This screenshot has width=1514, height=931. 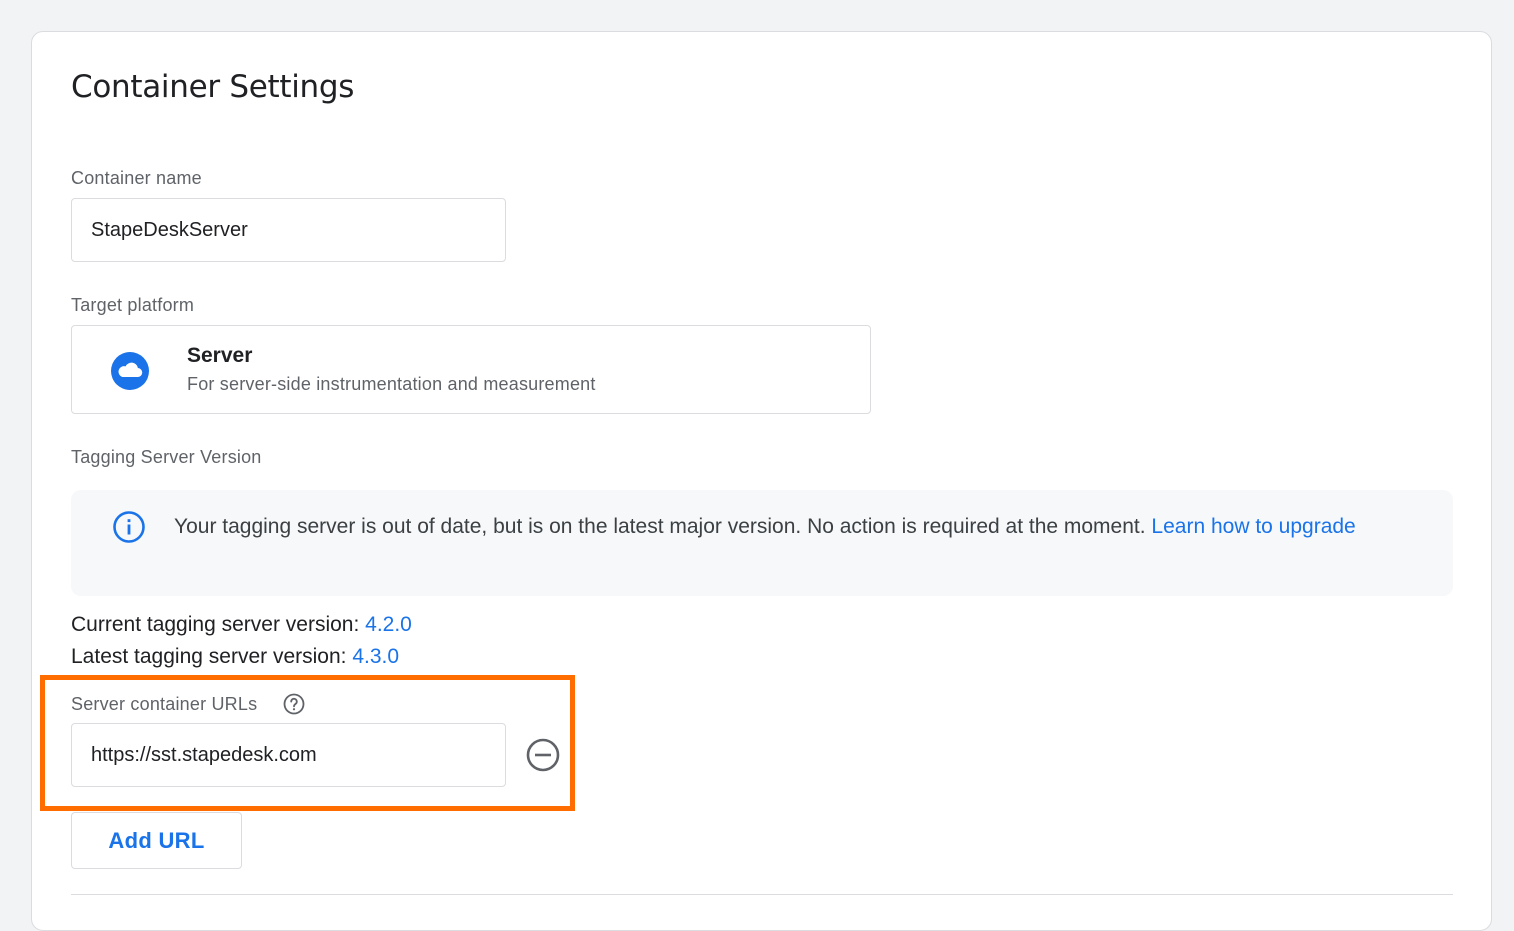 I want to click on target-platform-label: Target platform, so click(x=133, y=305).